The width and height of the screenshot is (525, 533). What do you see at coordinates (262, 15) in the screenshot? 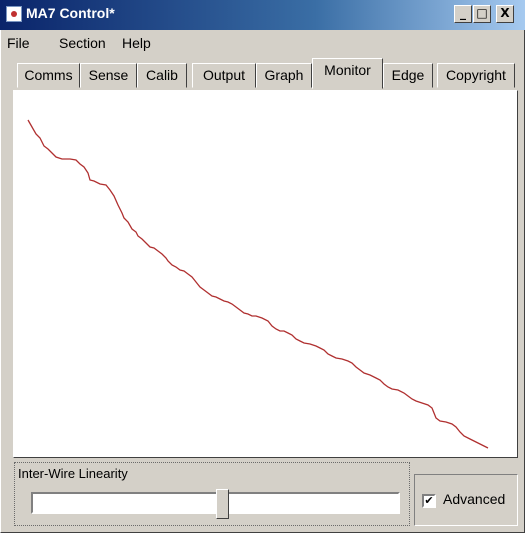
I see `title-bar: MA7 Control* _ □ X` at bounding box center [262, 15].